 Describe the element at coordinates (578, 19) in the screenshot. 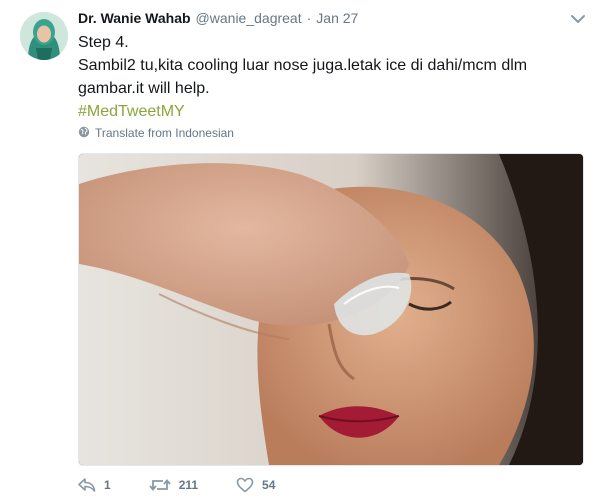

I see `chevron-down-icon` at that location.